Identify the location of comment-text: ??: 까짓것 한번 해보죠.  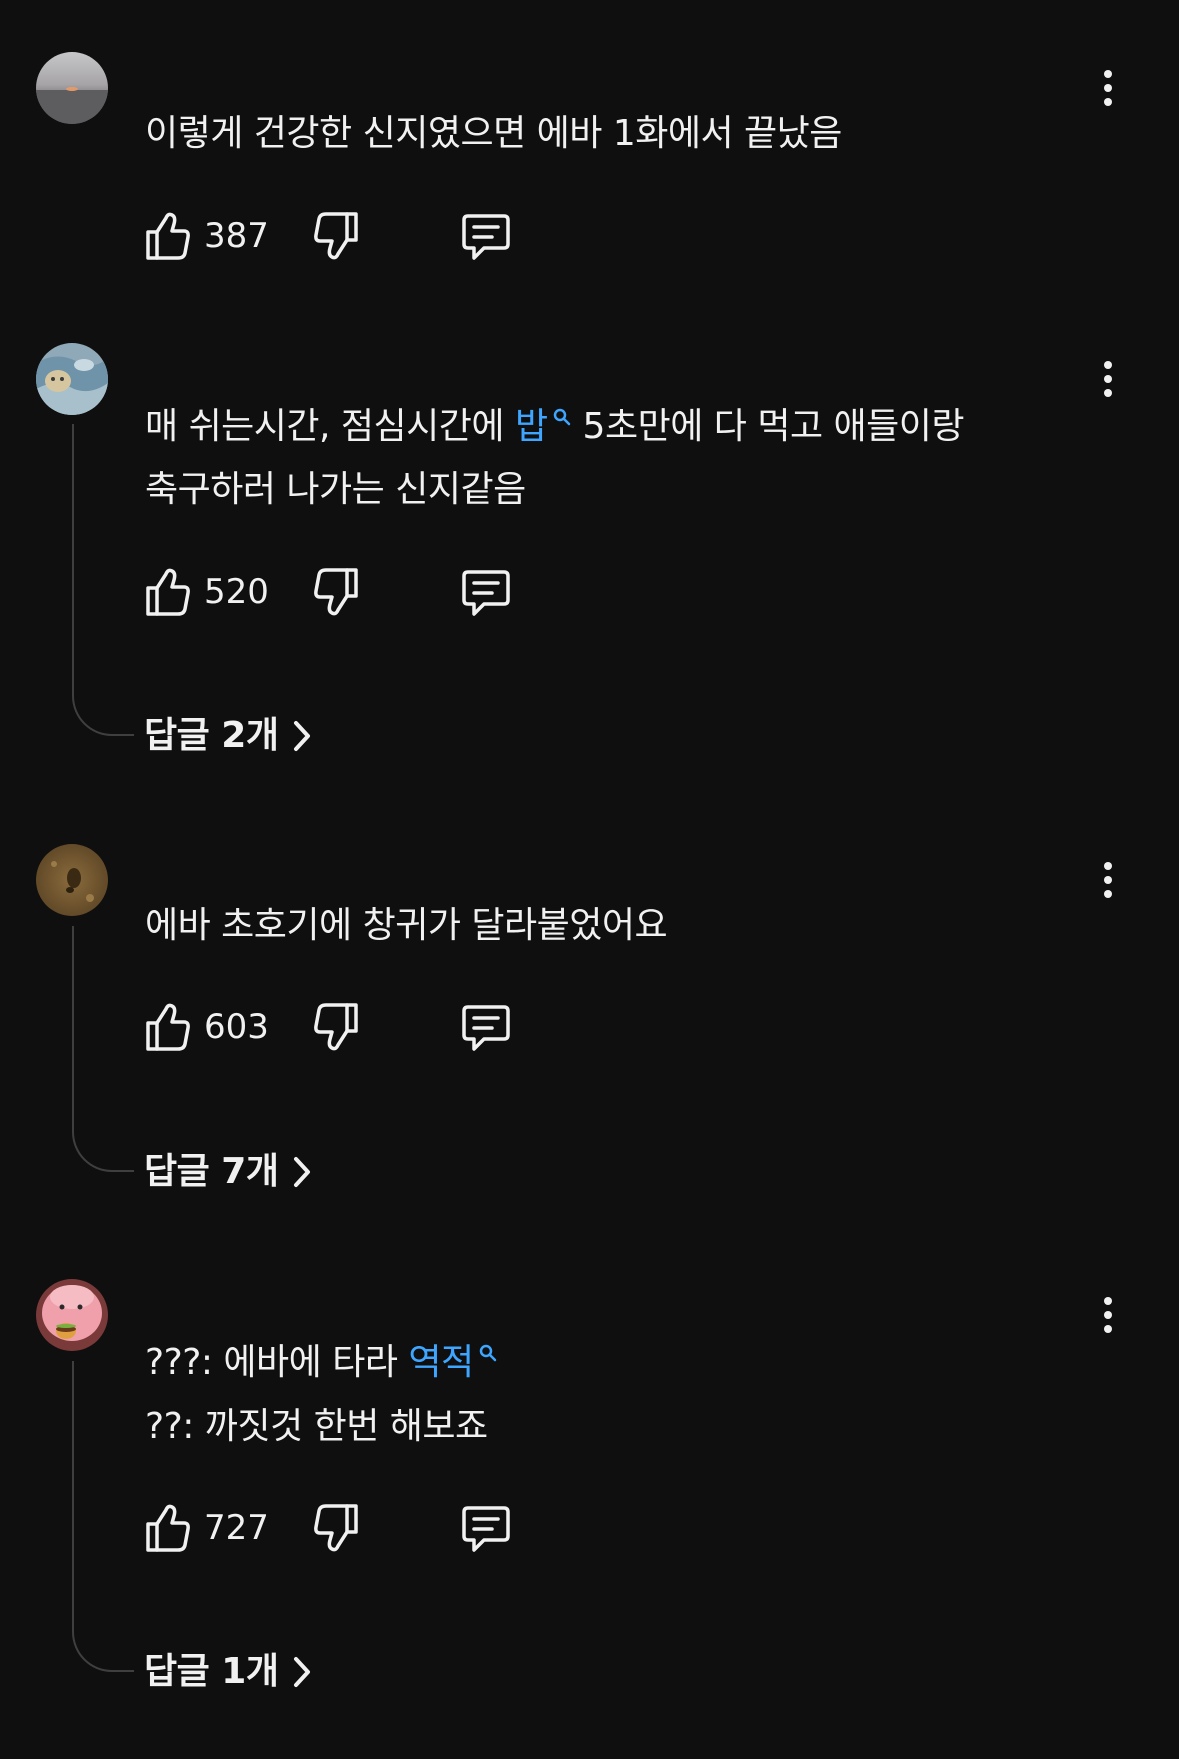
(316, 1427).